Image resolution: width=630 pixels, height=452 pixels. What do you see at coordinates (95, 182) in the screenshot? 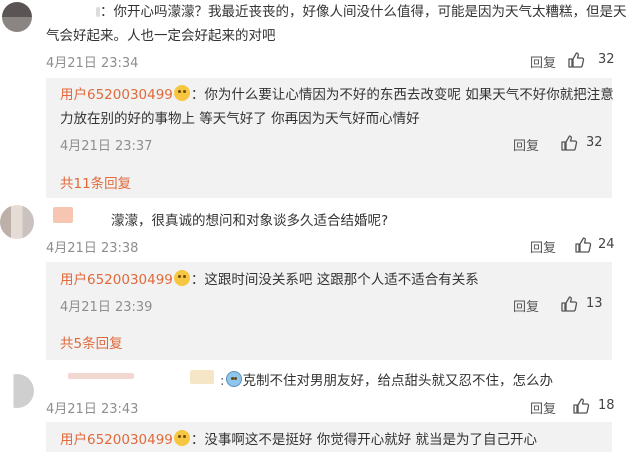
I see `more-replies-link: 共11条回复` at bounding box center [95, 182].